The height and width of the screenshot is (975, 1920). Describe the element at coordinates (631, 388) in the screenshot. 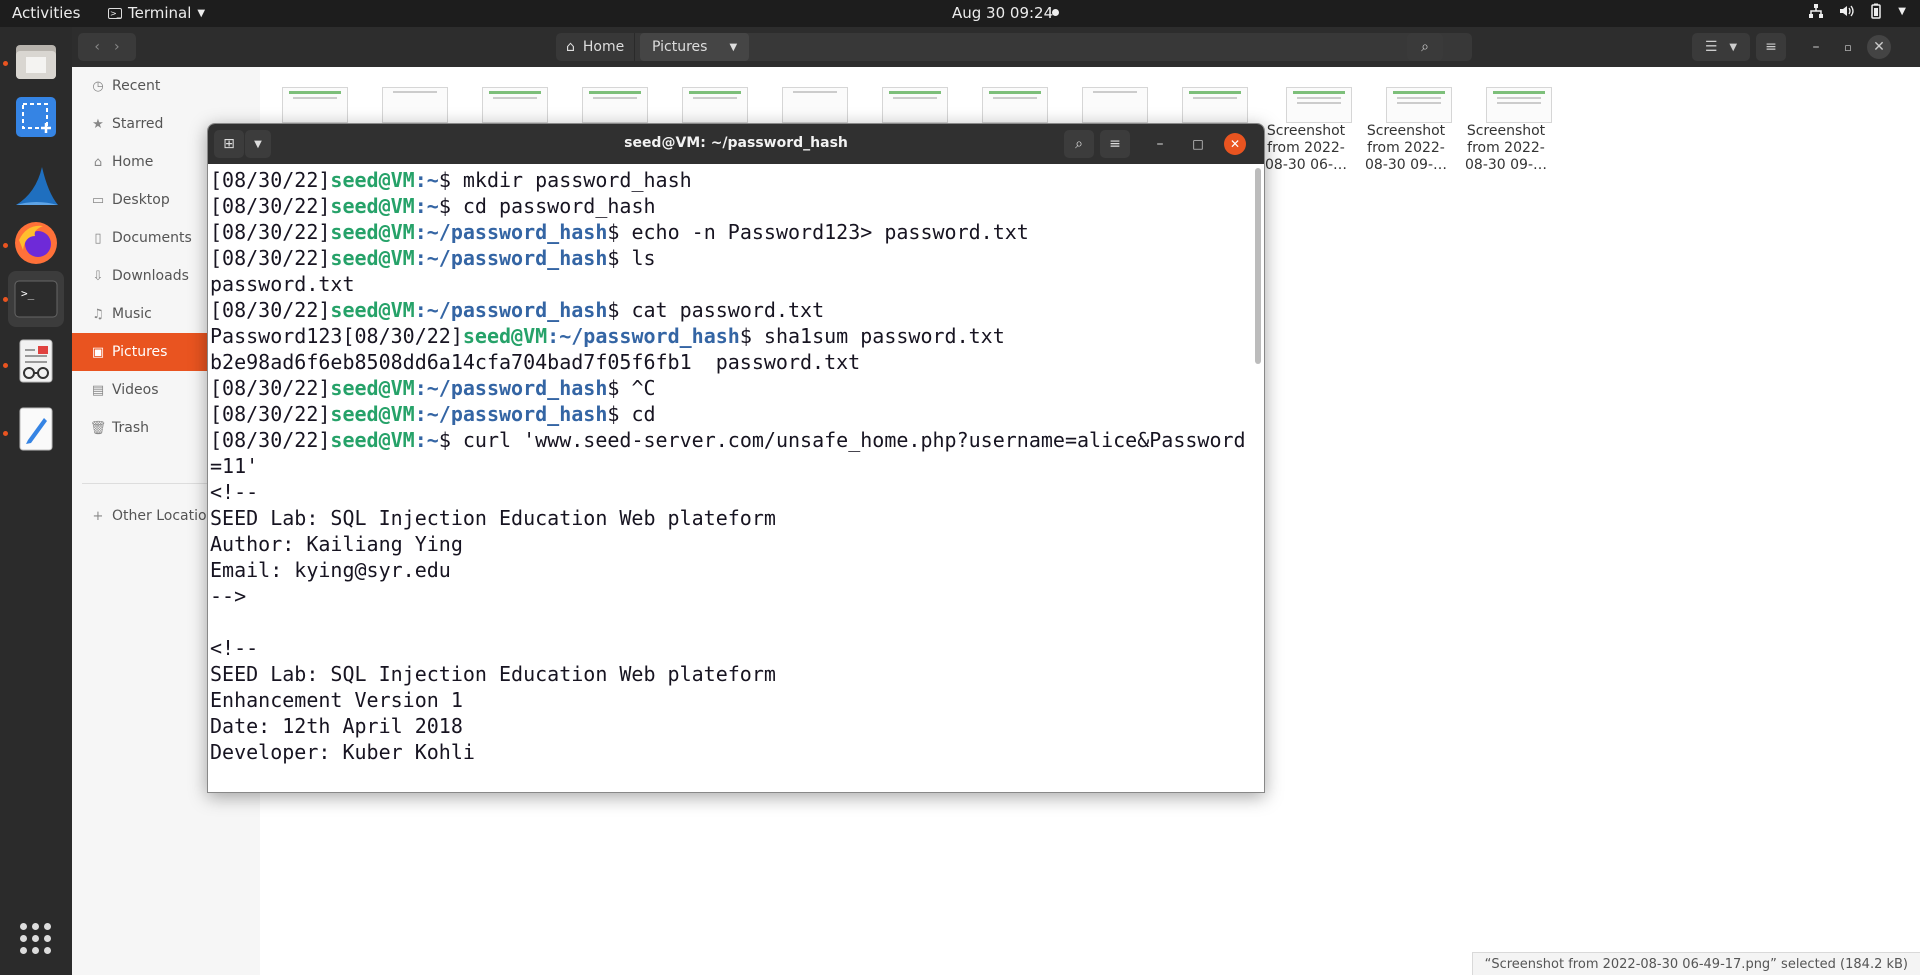

I see `prompt-cmd: $ ^C` at that location.